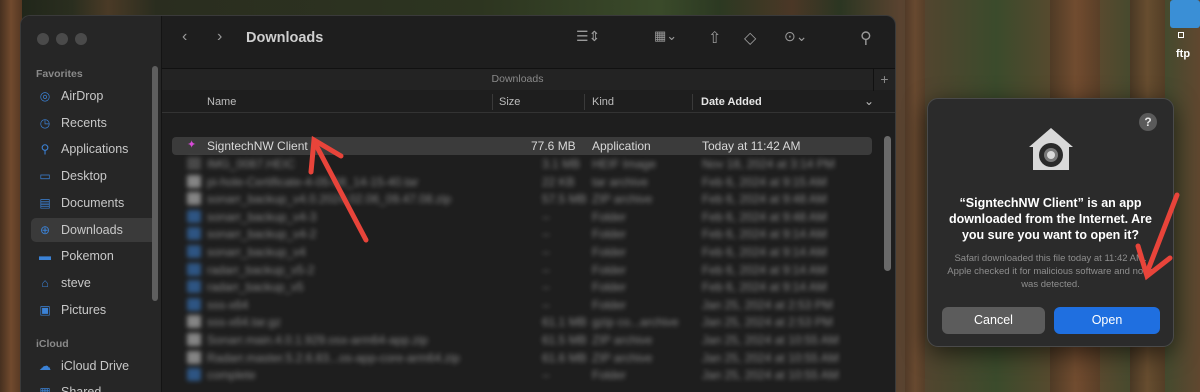 This screenshot has height=392, width=1200. I want to click on tag-icon: ◇, so click(750, 38).